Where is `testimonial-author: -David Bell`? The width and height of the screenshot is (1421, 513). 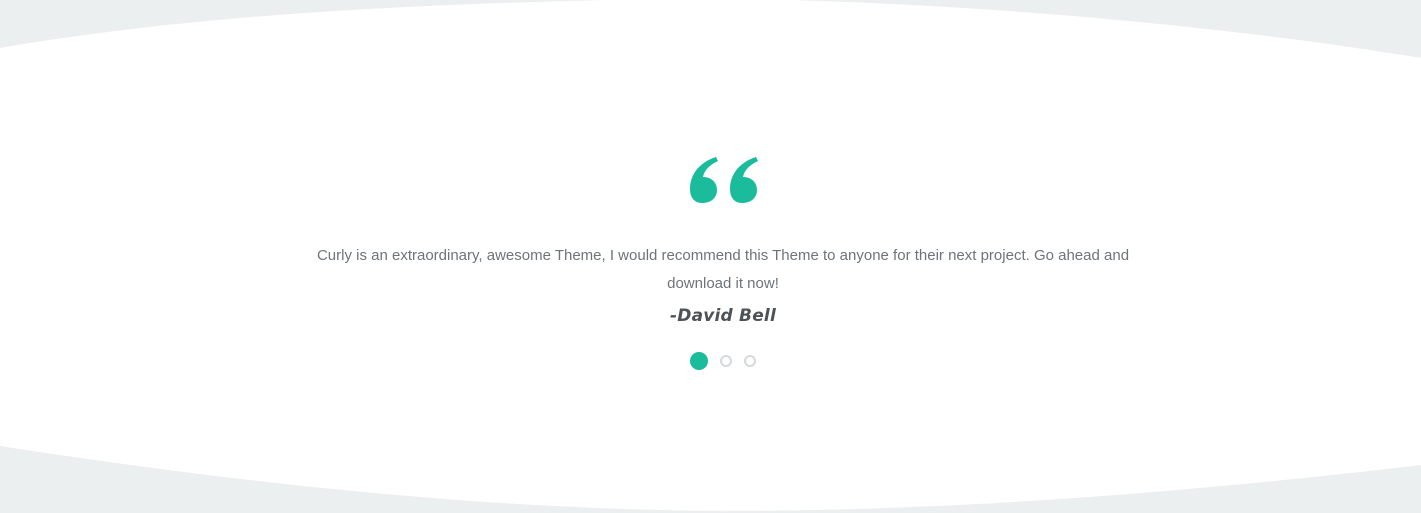 testimonial-author: -David Bell is located at coordinates (723, 316).